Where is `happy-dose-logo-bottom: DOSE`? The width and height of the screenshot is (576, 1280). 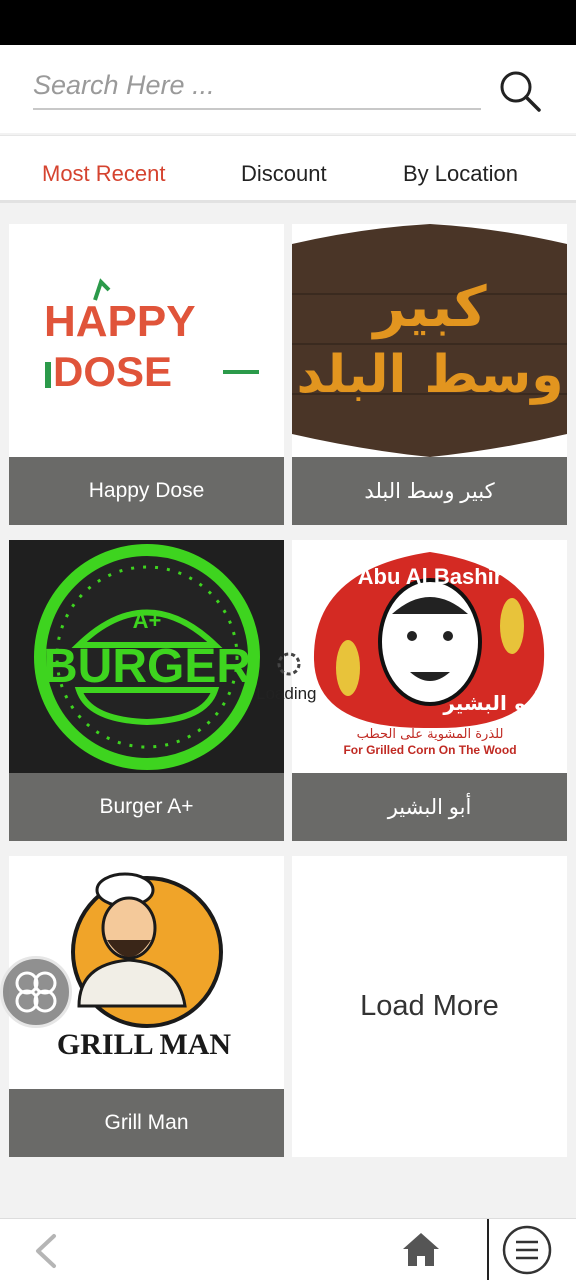
happy-dose-logo-bottom: DOSE is located at coordinates (112, 371).